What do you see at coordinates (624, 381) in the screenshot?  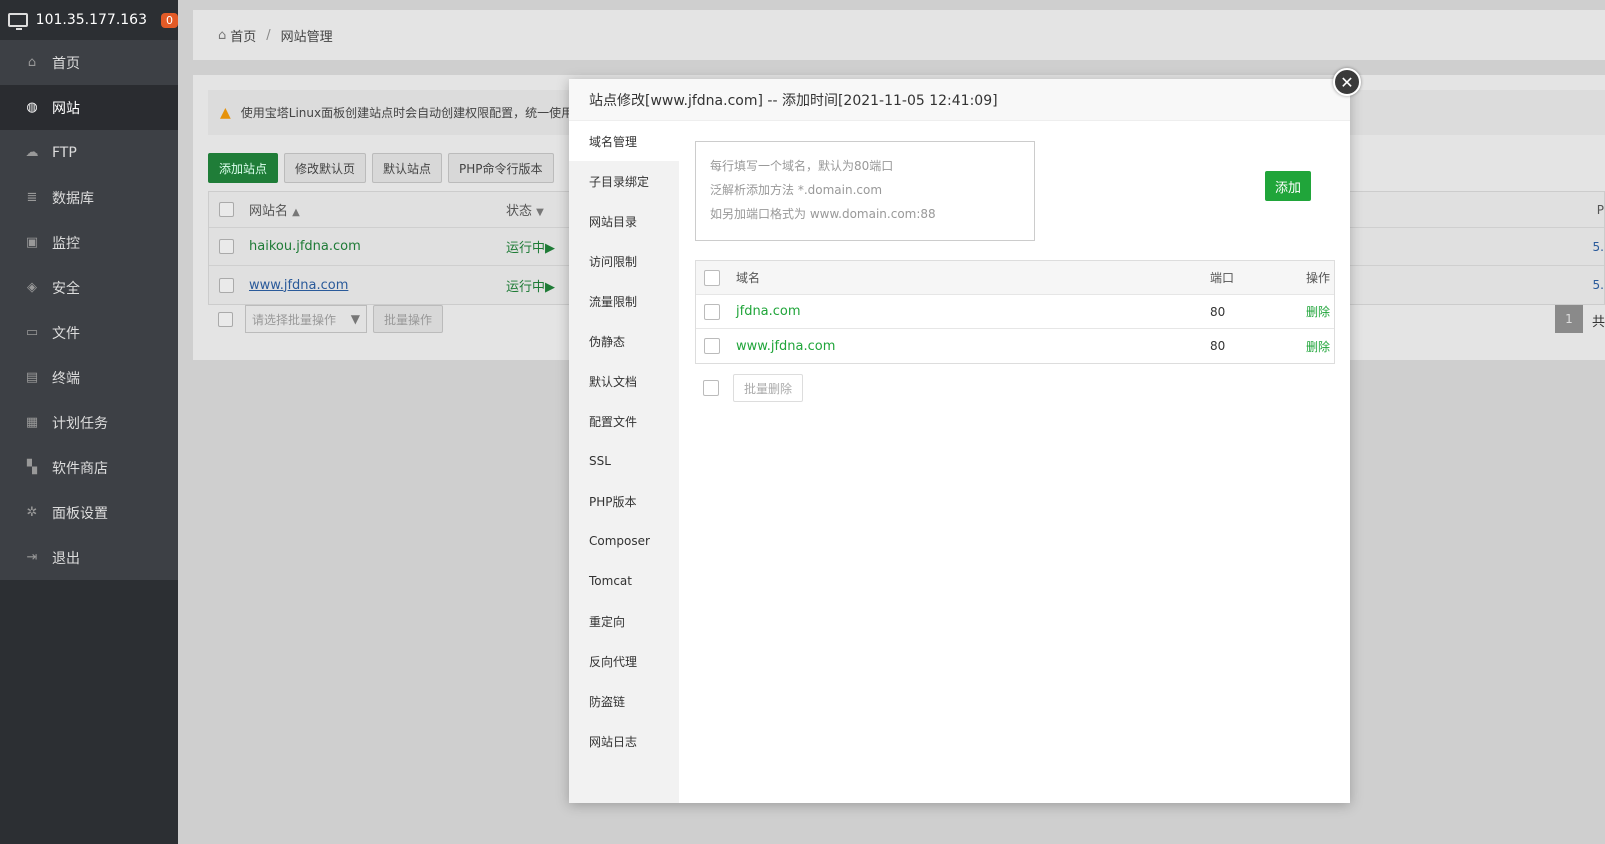 I see `menu-default-doc: 默认文档` at bounding box center [624, 381].